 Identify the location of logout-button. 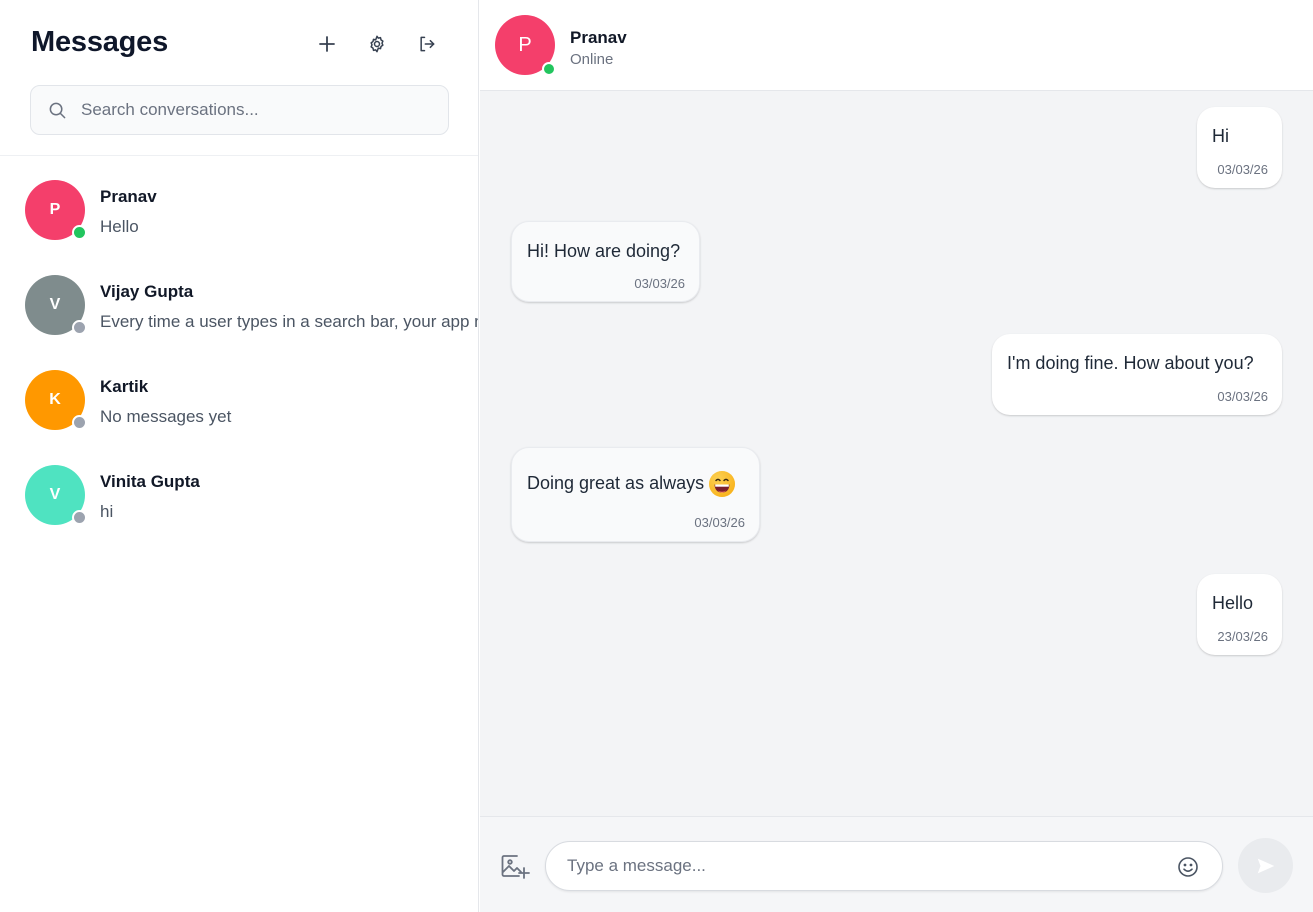
(427, 44).